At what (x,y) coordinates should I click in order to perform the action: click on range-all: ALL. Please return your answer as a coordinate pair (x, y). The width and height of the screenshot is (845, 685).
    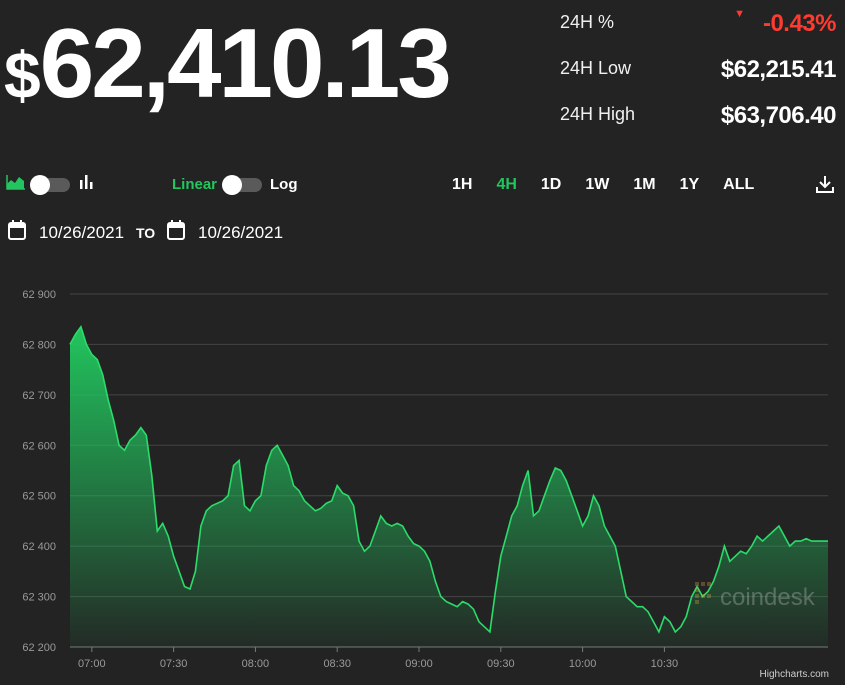
    Looking at the image, I should click on (738, 185).